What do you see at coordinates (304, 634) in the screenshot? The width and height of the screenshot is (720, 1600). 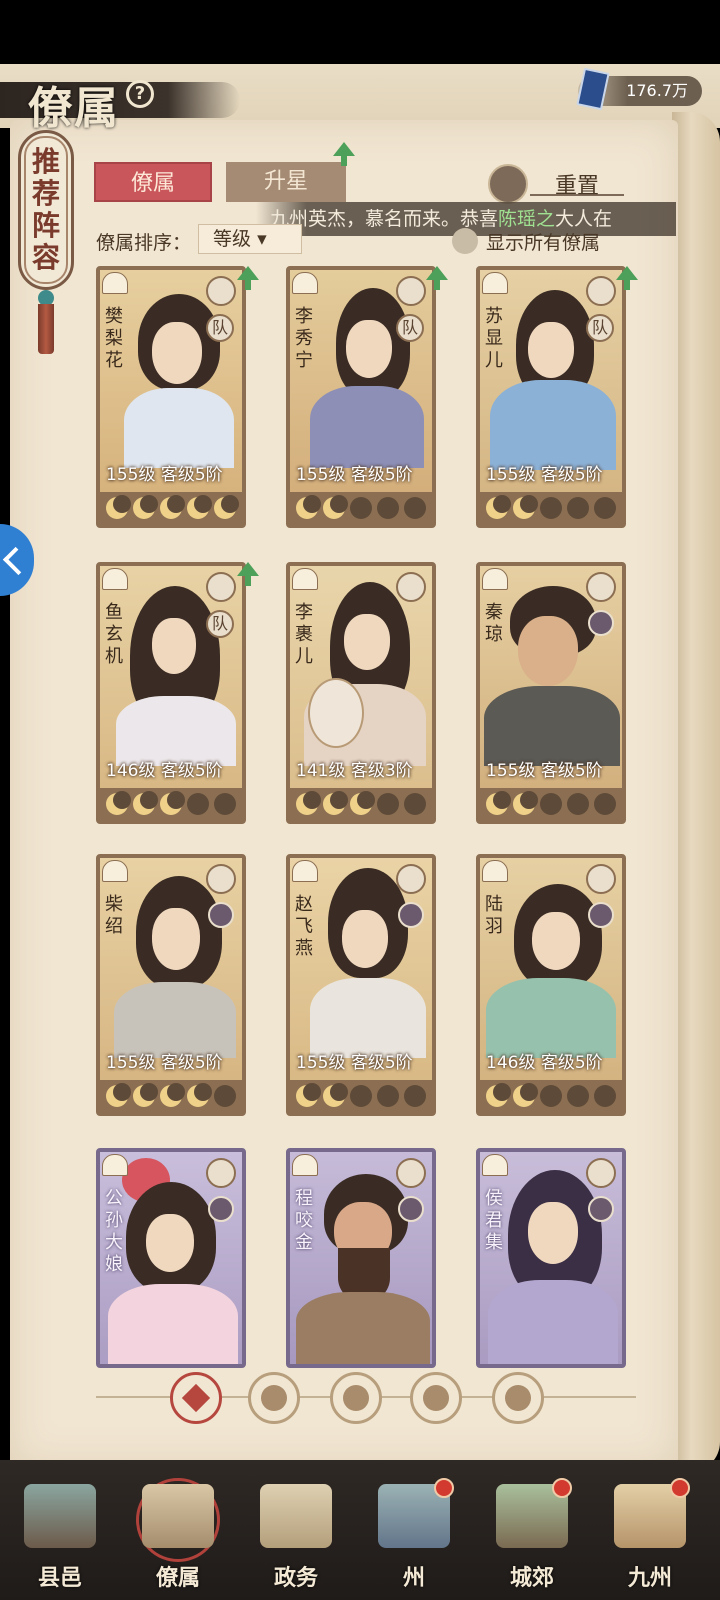 I see `retainer-name: 李裹儿` at bounding box center [304, 634].